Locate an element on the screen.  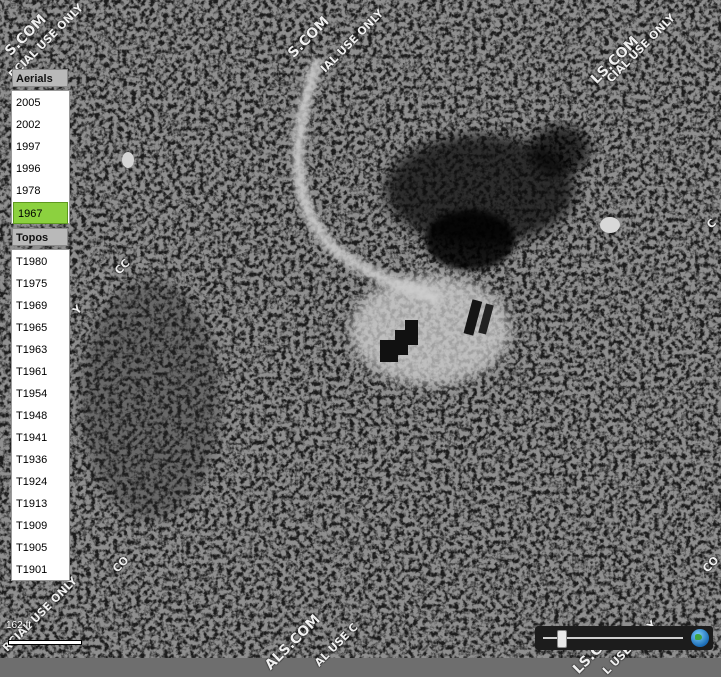
zoom-slider-handle is located at coordinates (562, 639).